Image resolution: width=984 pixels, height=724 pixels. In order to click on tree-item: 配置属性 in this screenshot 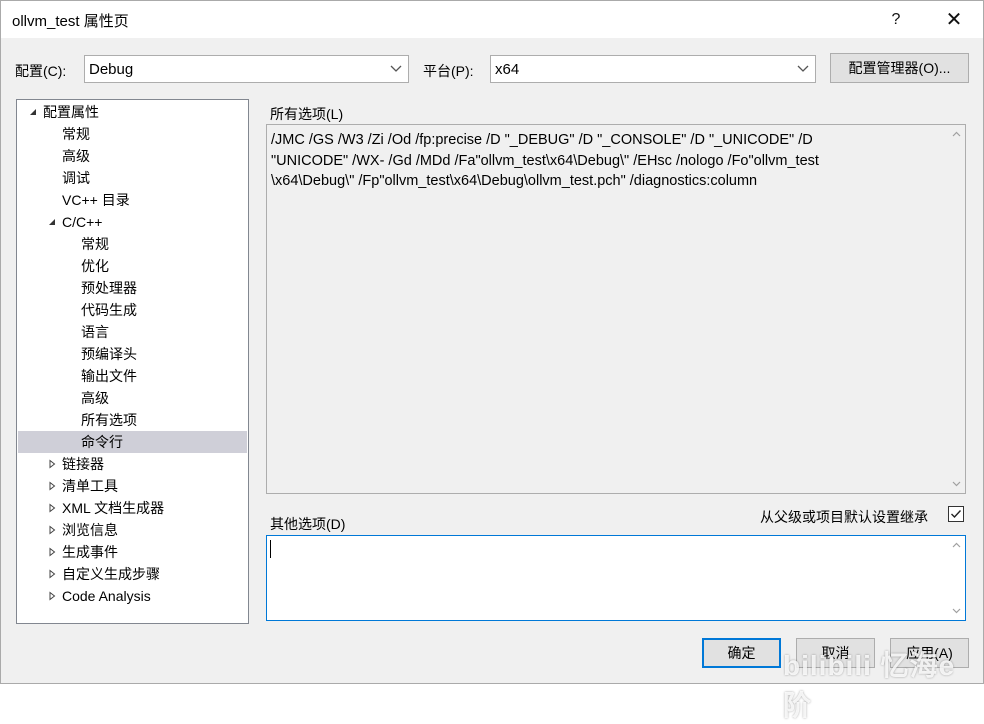, I will do `click(132, 112)`.